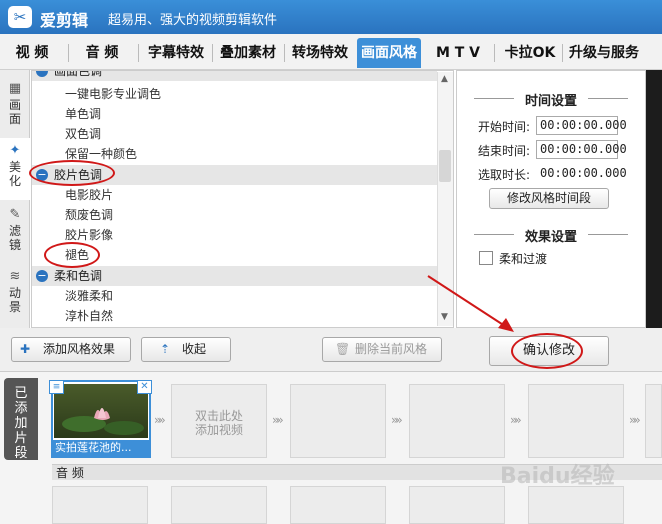 The image size is (662, 524). I want to click on watermark: Baidu经验, so click(557, 476).